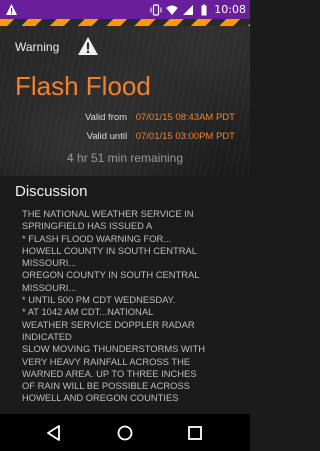  Describe the element at coordinates (125, 22) in the screenshot. I see `hazard-stripe` at that location.